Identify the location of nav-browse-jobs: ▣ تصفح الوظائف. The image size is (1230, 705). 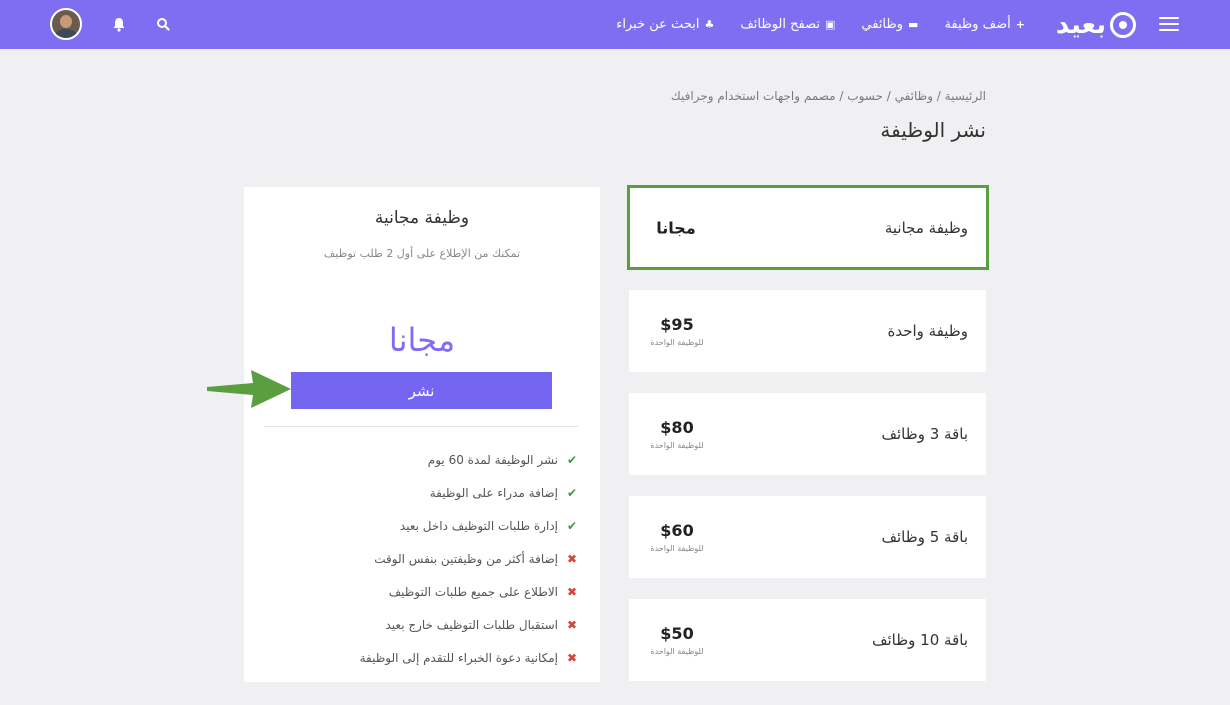
(787, 24).